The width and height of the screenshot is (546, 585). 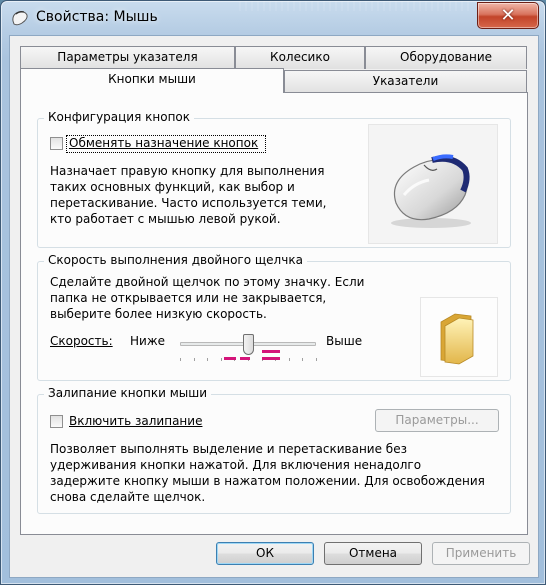 I want to click on description-line: выберите более низкую скорость., so click(x=158, y=314).